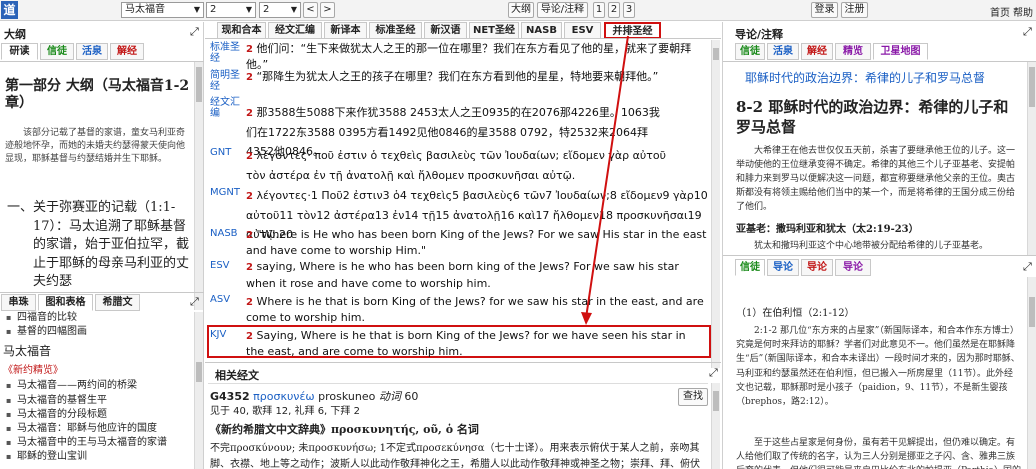 This screenshot has width=1036, height=469. I want to click on tab-believer: 信徒, so click(750, 51).